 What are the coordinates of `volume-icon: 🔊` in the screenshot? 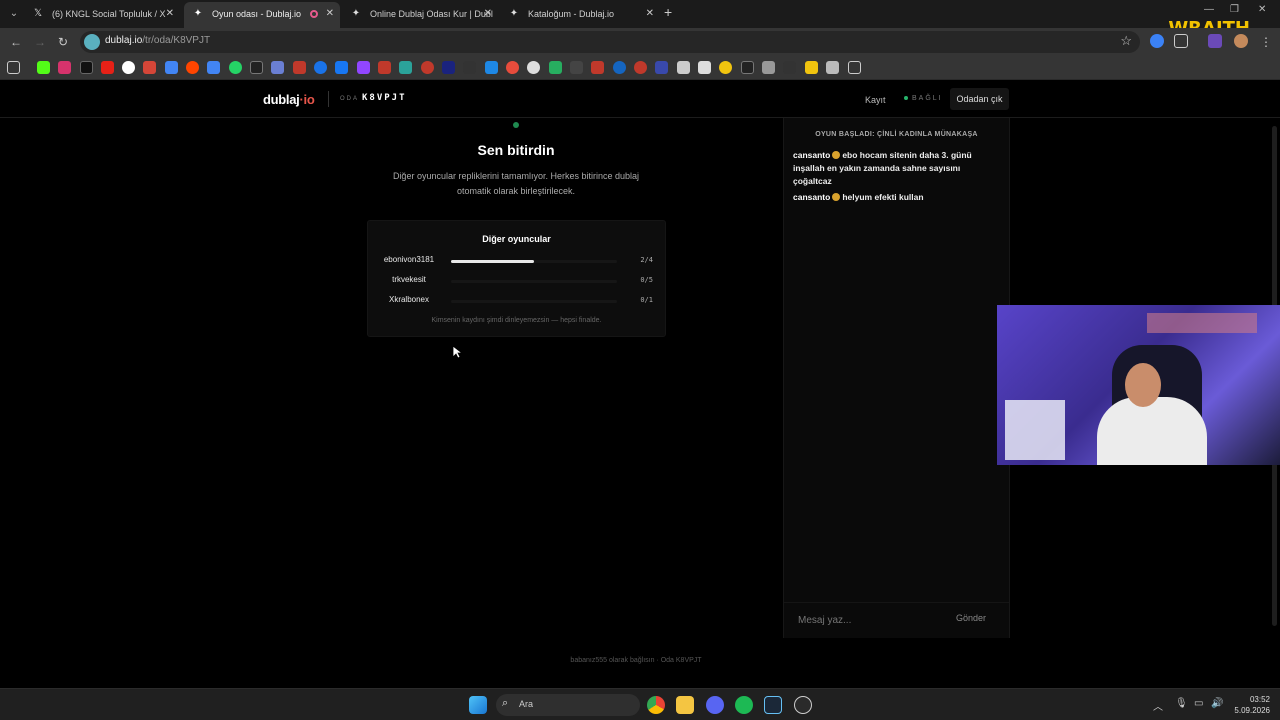 It's located at (1217, 703).